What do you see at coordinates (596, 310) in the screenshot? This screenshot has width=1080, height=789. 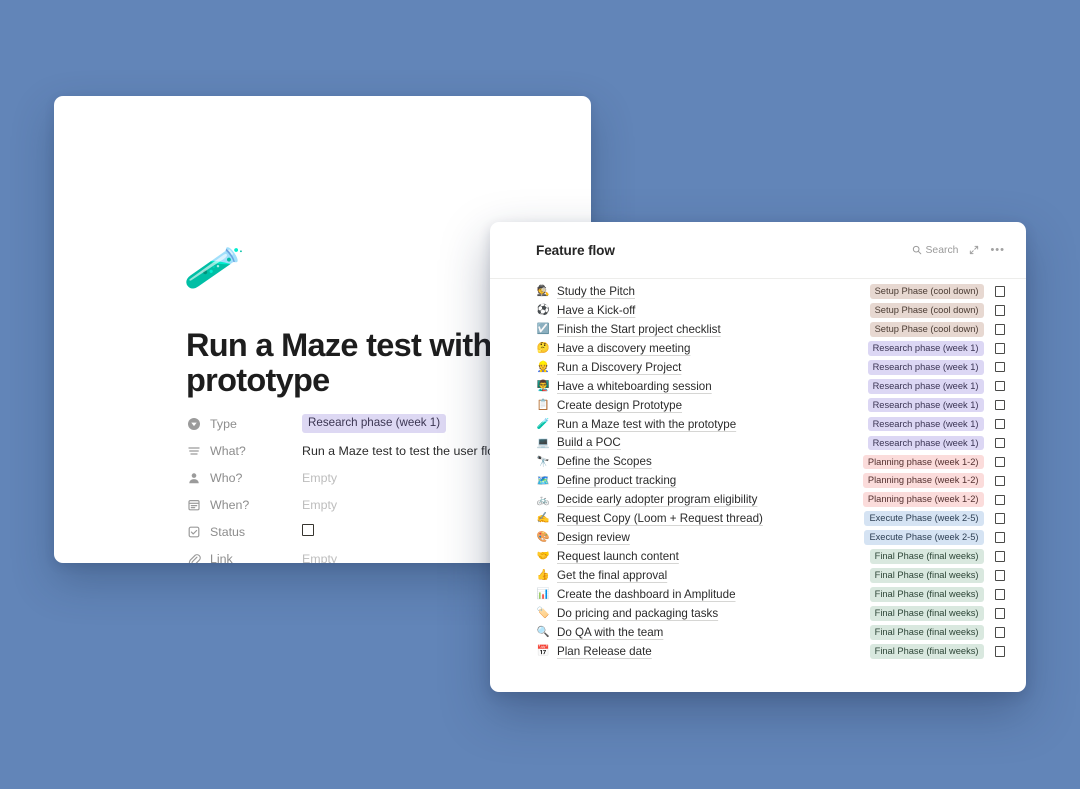 I see `list-item-title: Have a Kick-off` at bounding box center [596, 310].